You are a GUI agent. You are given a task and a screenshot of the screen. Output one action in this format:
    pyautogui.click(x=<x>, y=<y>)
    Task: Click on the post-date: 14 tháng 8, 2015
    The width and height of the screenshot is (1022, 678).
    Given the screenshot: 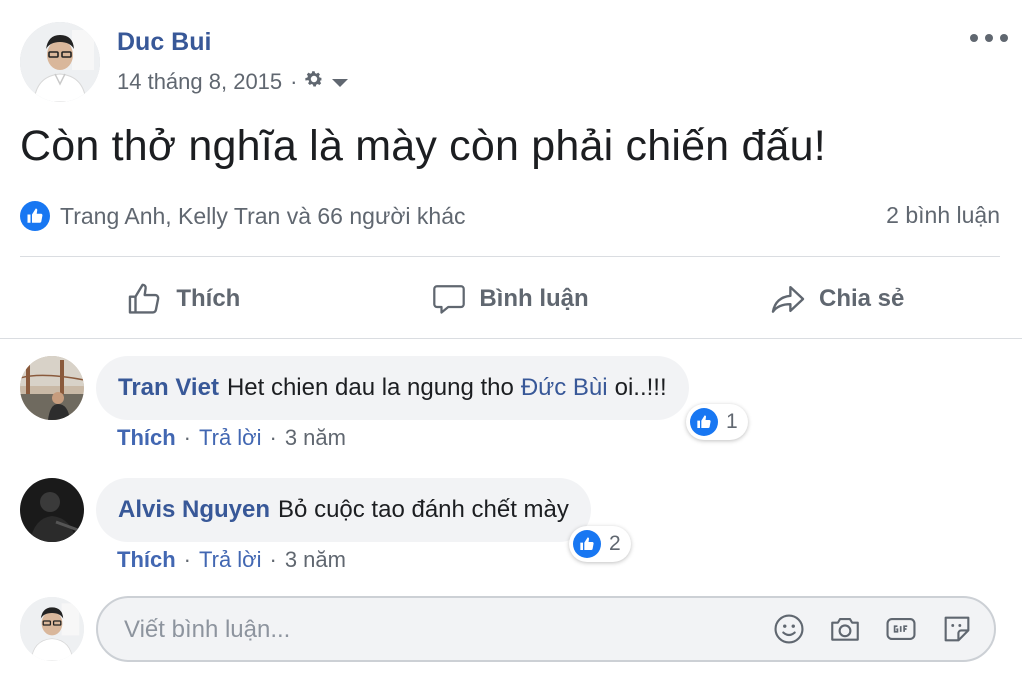 What is the action you would take?
    pyautogui.click(x=199, y=82)
    